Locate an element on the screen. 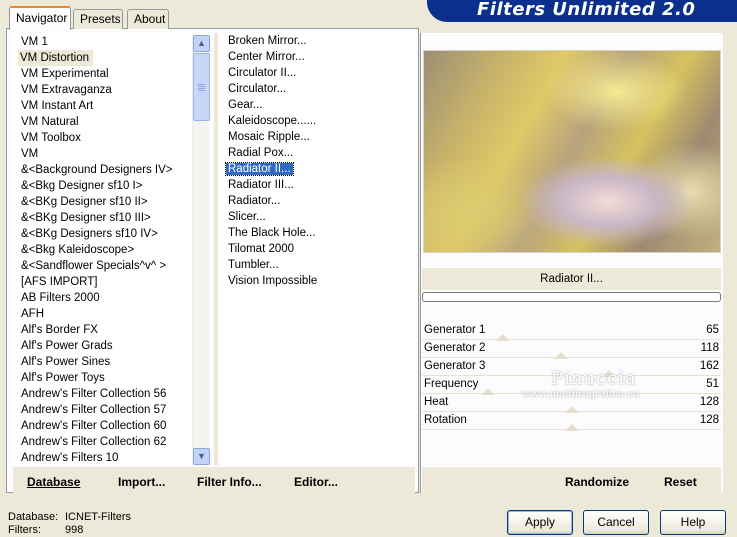 The image size is (737, 537). watermark-url: www.maidiregrafica.eu is located at coordinates (581, 394).